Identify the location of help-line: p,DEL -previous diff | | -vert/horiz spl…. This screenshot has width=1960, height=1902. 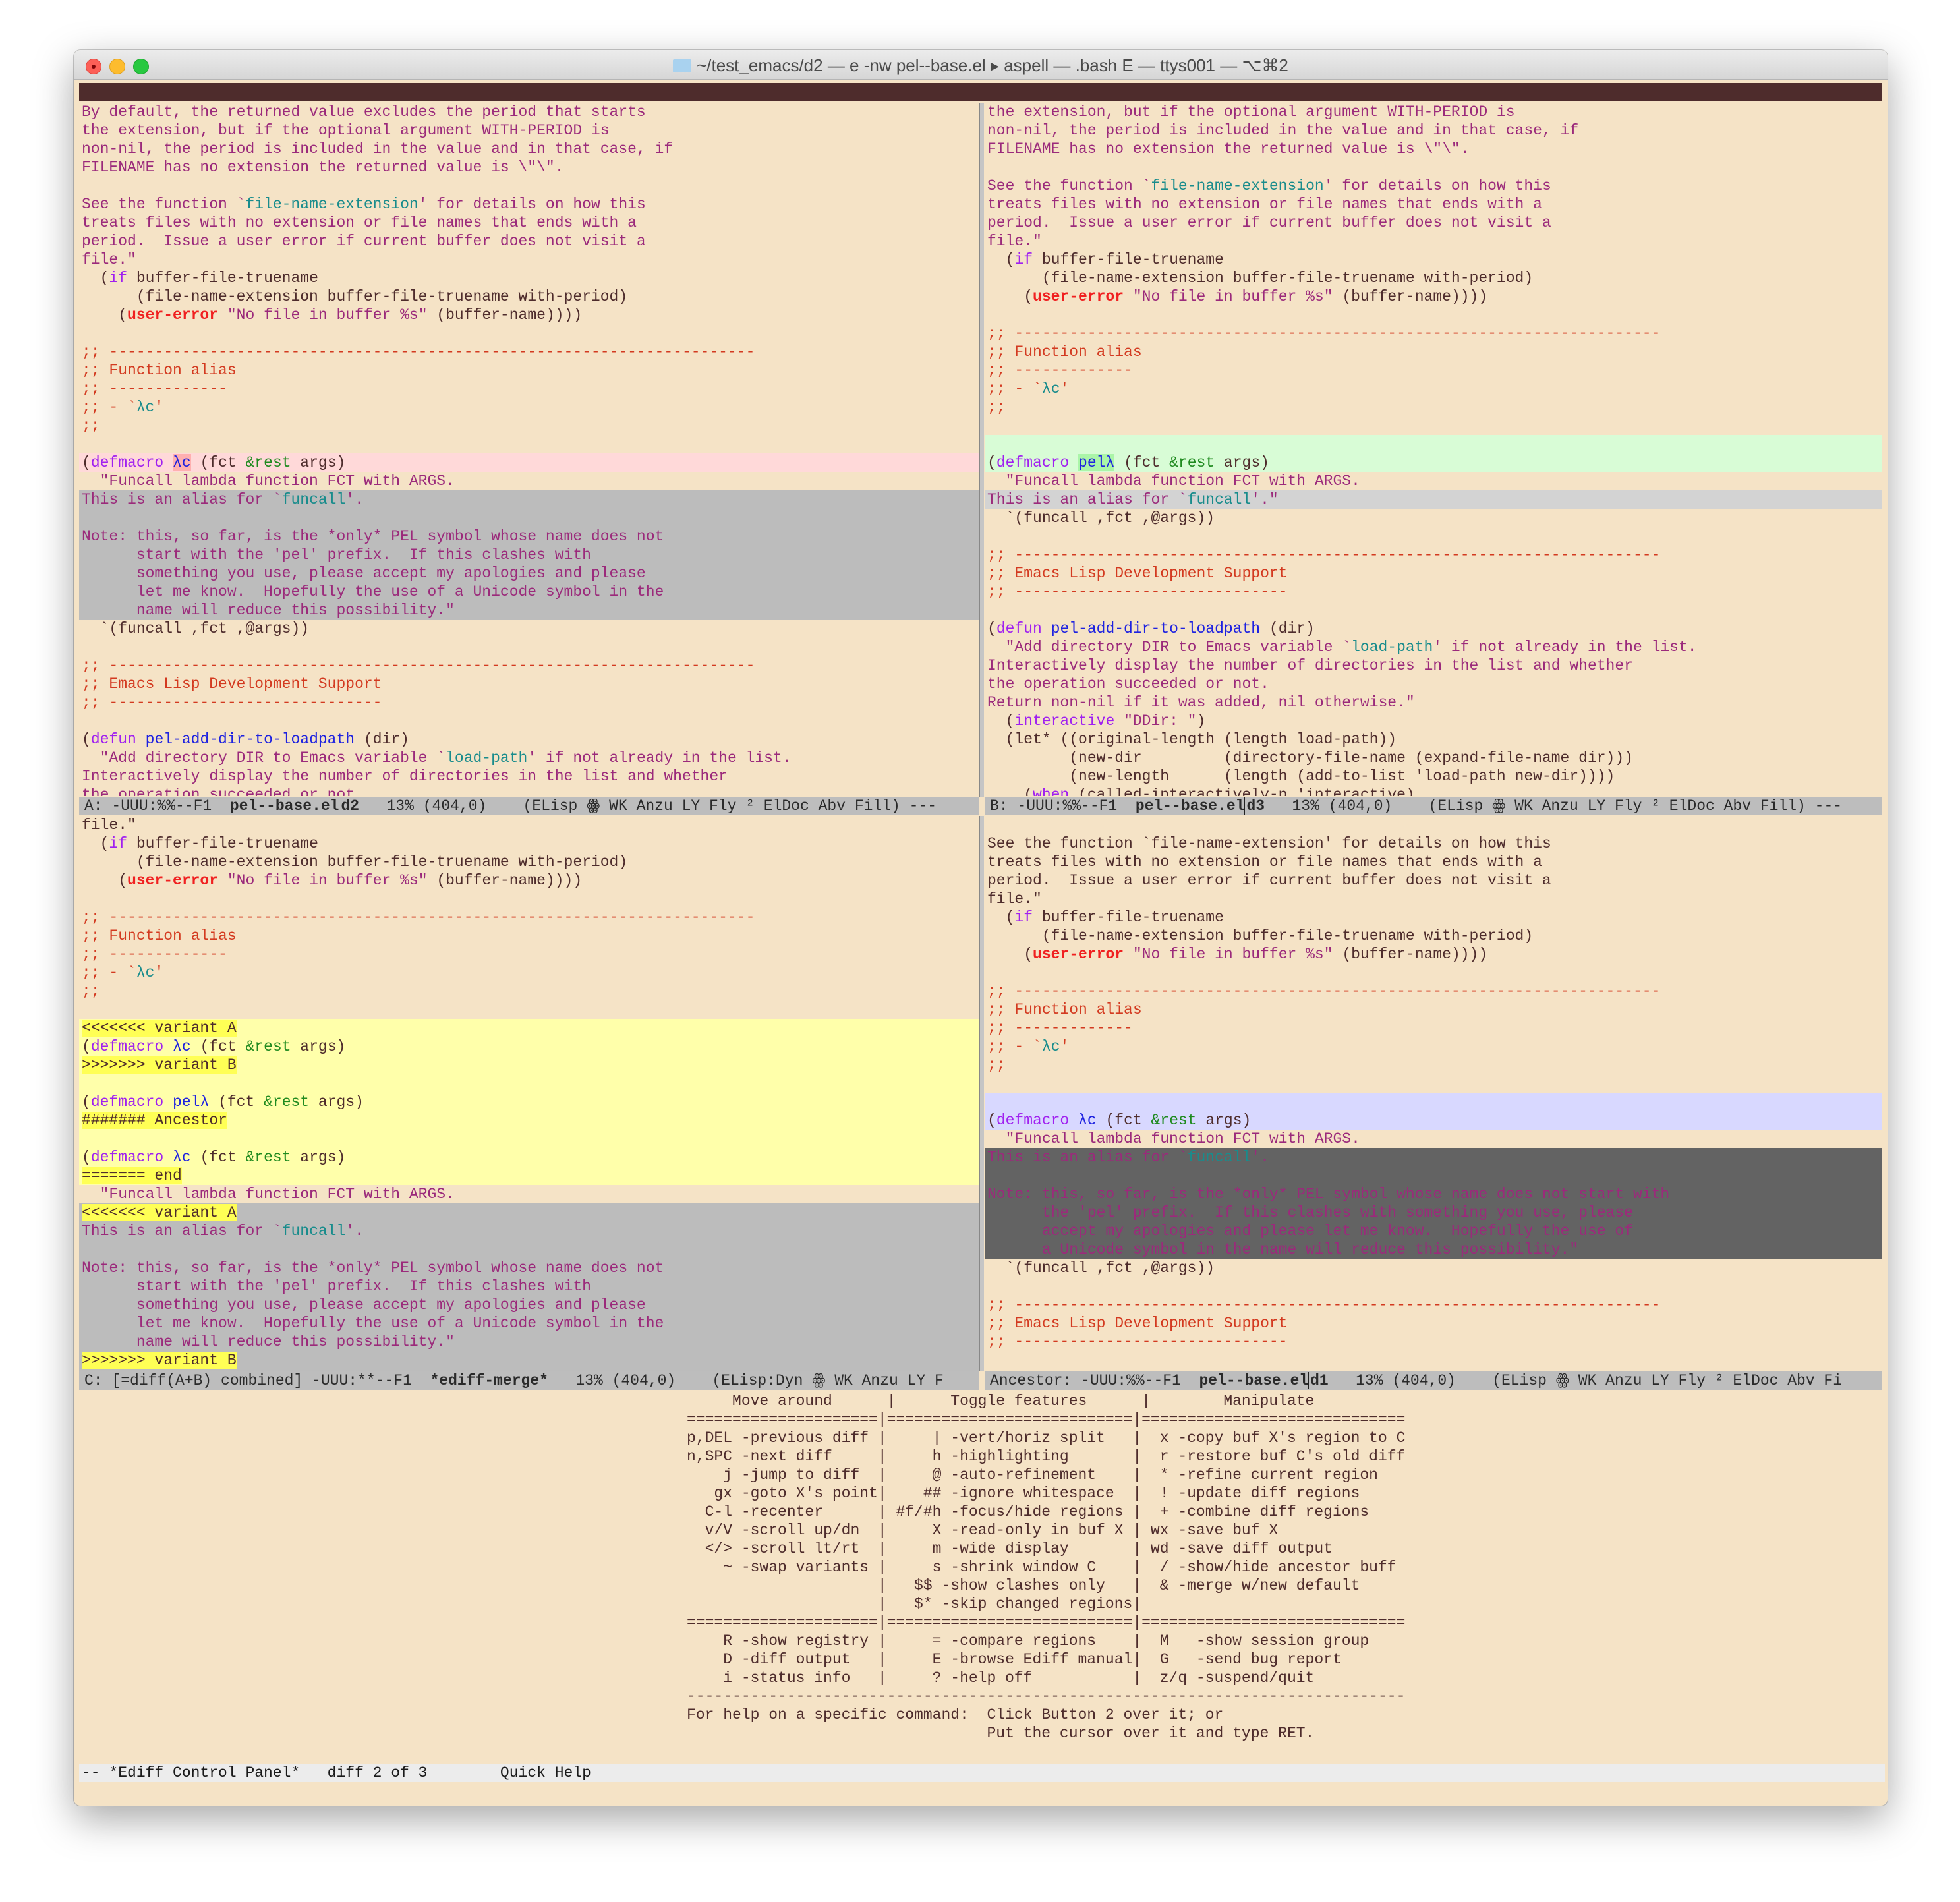
(1046, 1438).